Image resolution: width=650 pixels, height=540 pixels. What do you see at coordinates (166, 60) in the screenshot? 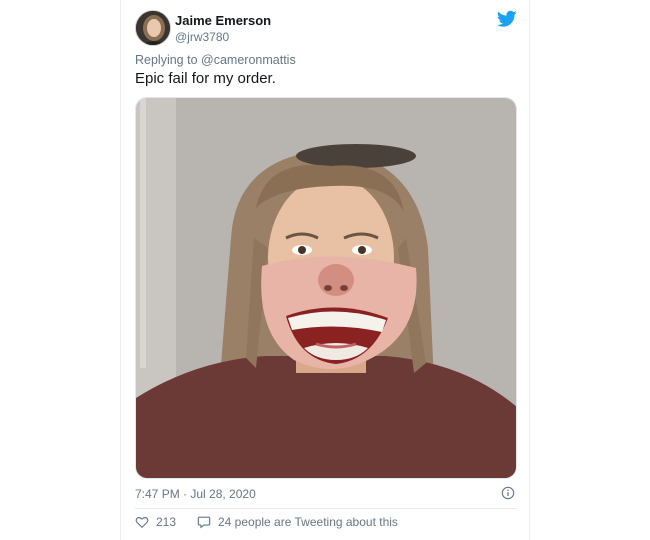
I see `reply-prefix: Replying to` at bounding box center [166, 60].